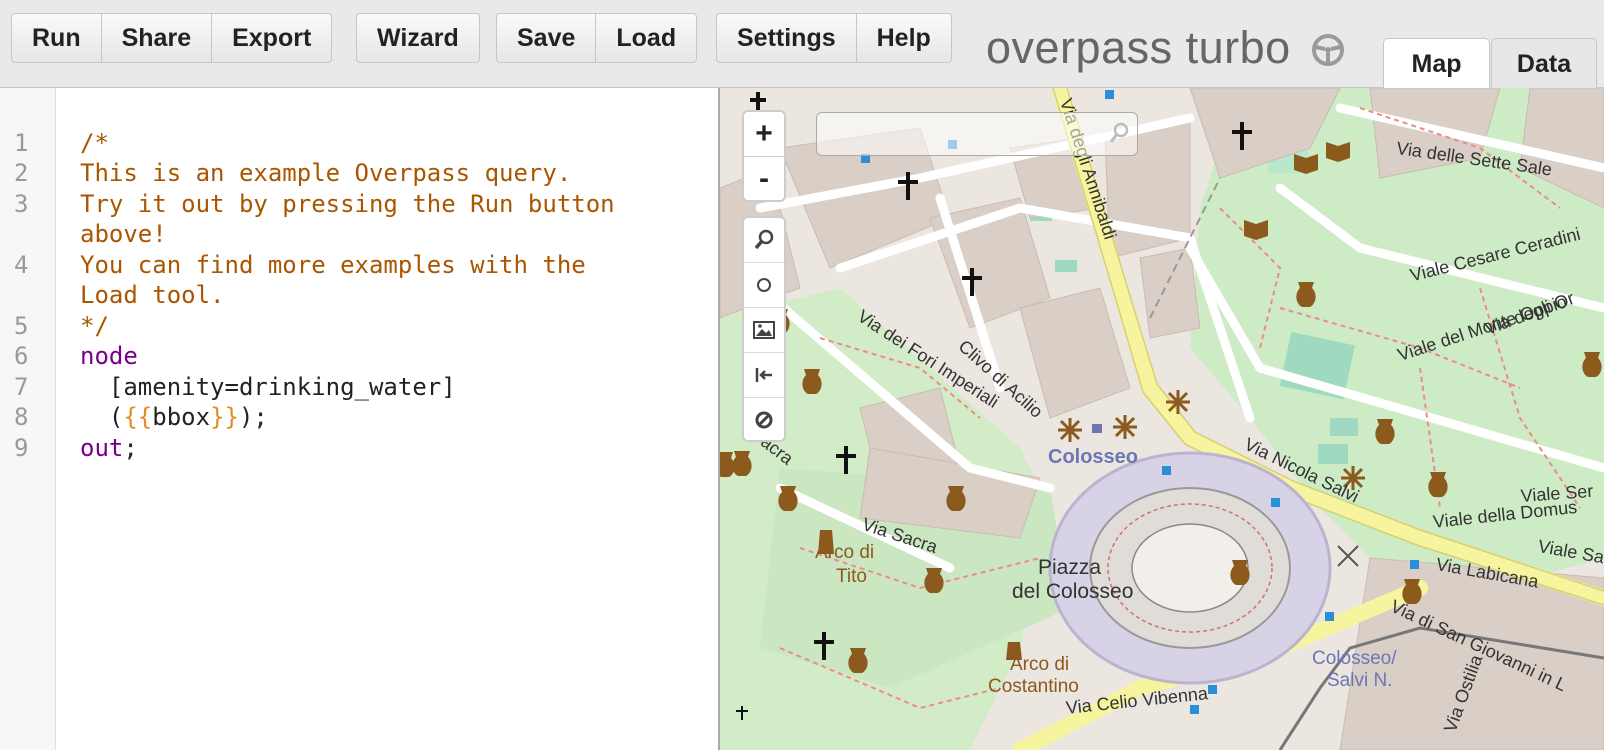 The width and height of the screenshot is (1604, 750). I want to click on code-token: out, so click(102, 448).